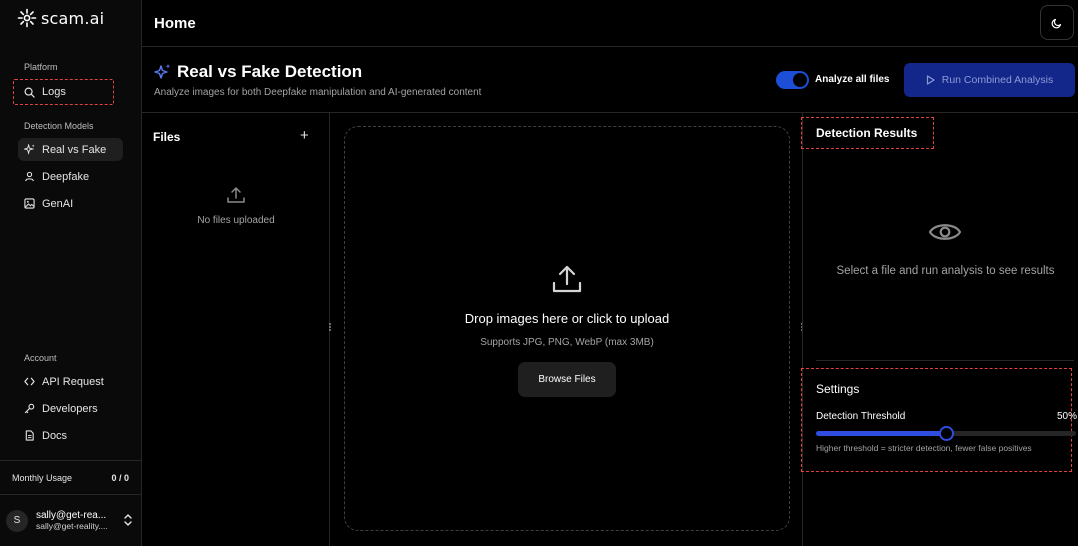 The image size is (1078, 546). What do you see at coordinates (567, 342) in the screenshot?
I see `dropzone-subtitle: Supports JPG, PNG, WebP (max 3MB)` at bounding box center [567, 342].